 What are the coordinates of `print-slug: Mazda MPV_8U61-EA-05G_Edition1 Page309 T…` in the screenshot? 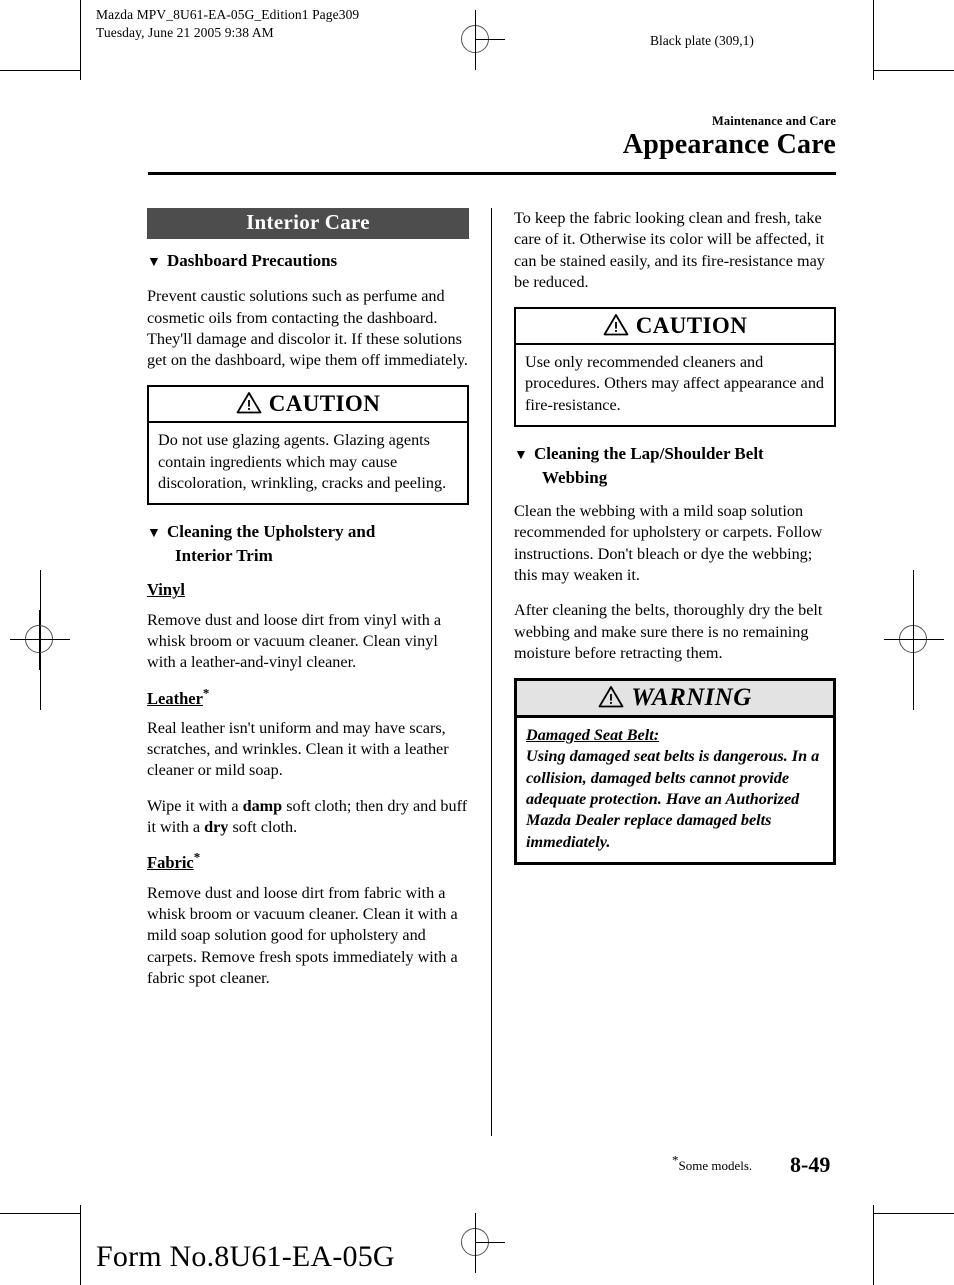 It's located at (228, 23).